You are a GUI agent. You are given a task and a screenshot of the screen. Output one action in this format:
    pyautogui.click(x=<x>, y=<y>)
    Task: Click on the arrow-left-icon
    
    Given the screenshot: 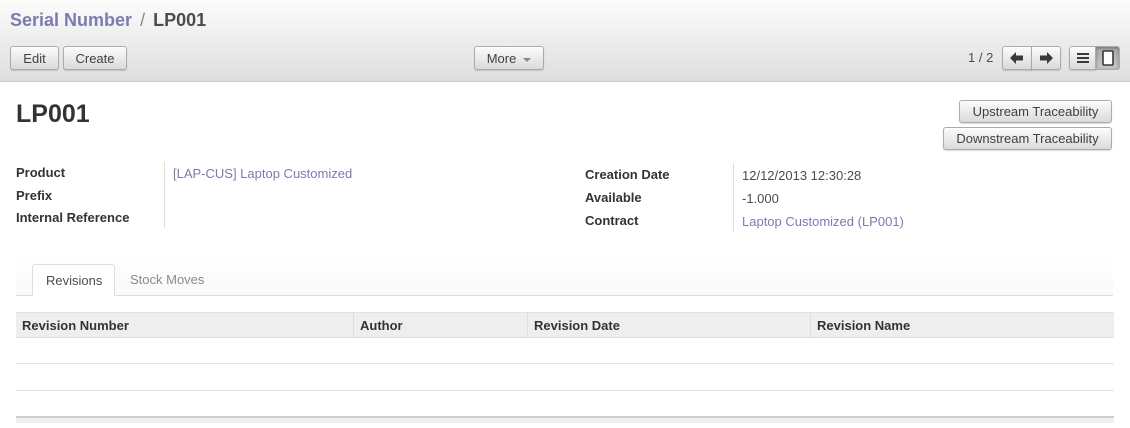 What is the action you would take?
    pyautogui.click(x=1017, y=58)
    